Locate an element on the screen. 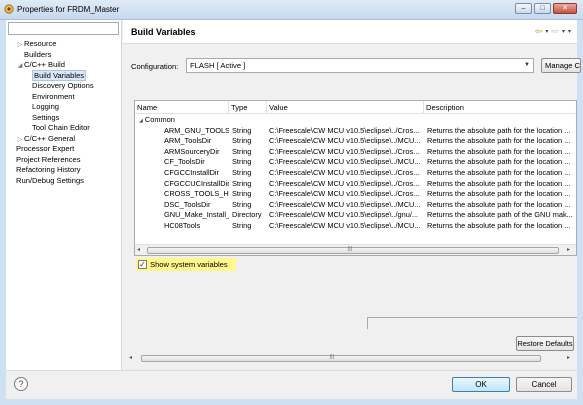 This screenshot has height=405, width=583. tree-item: Build Variables is located at coordinates (64, 75).